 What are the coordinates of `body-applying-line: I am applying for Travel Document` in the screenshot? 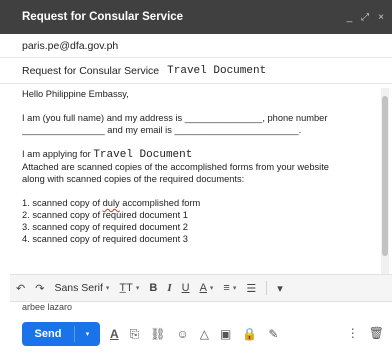 It's located at (198, 154).